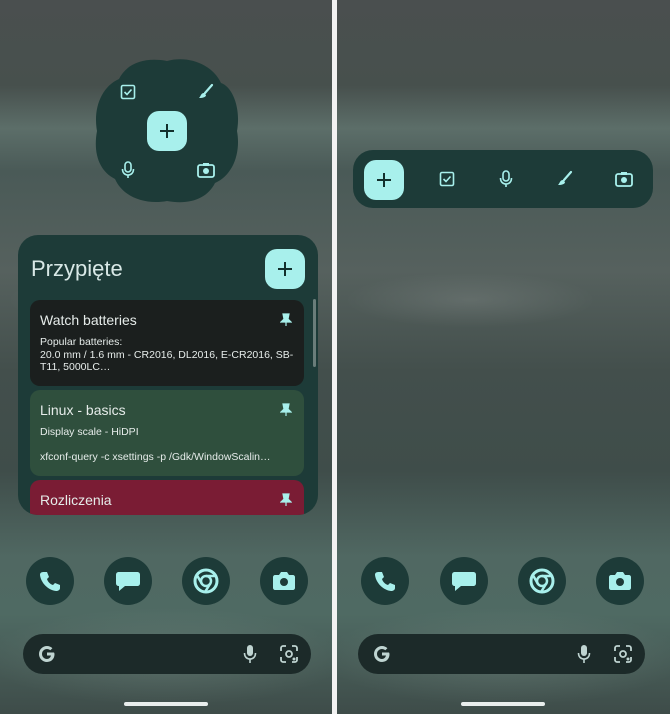 Image resolution: width=670 pixels, height=714 pixels. What do you see at coordinates (76, 500) in the screenshot?
I see `note-title: Rozliczenia` at bounding box center [76, 500].